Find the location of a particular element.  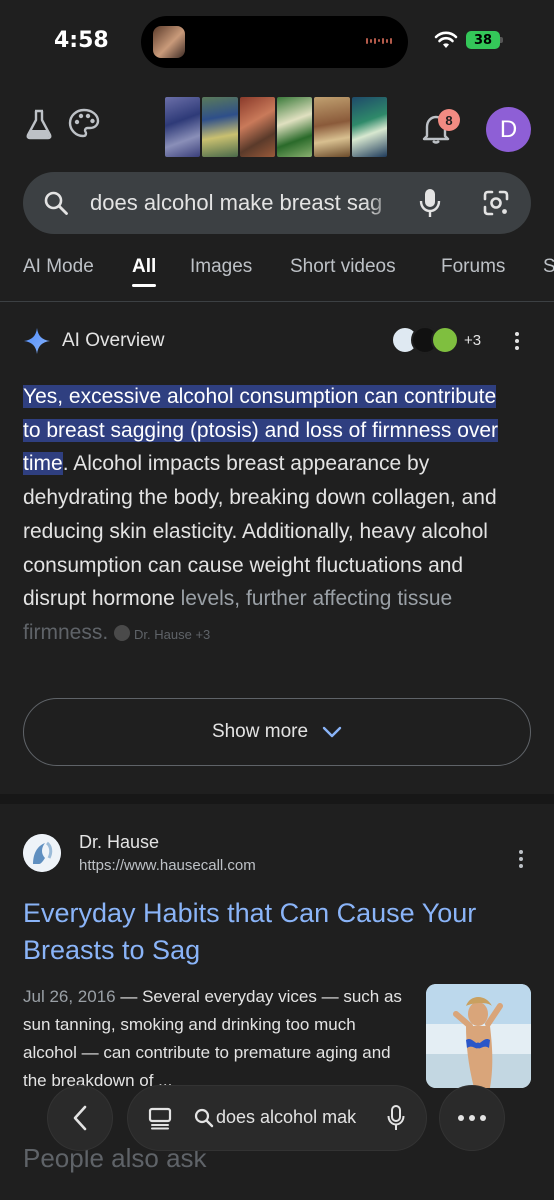

palette-icon is located at coordinates (84, 123).